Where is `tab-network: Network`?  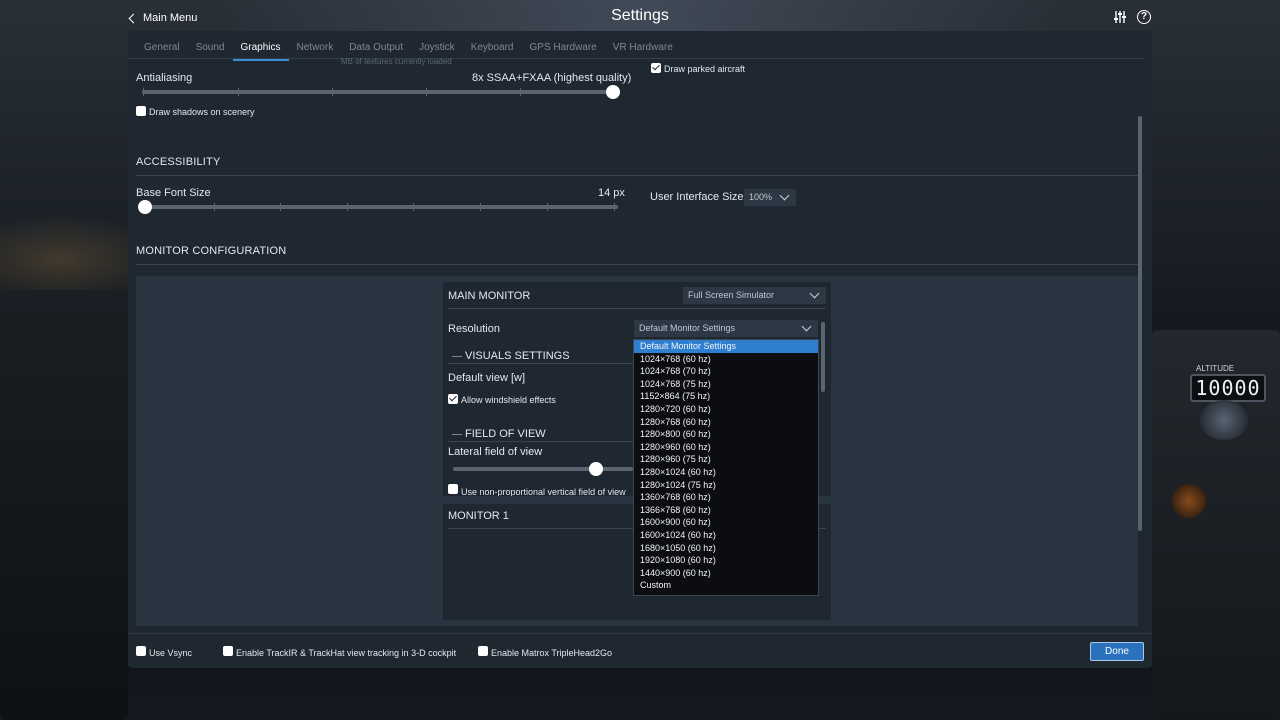 tab-network: Network is located at coordinates (315, 48).